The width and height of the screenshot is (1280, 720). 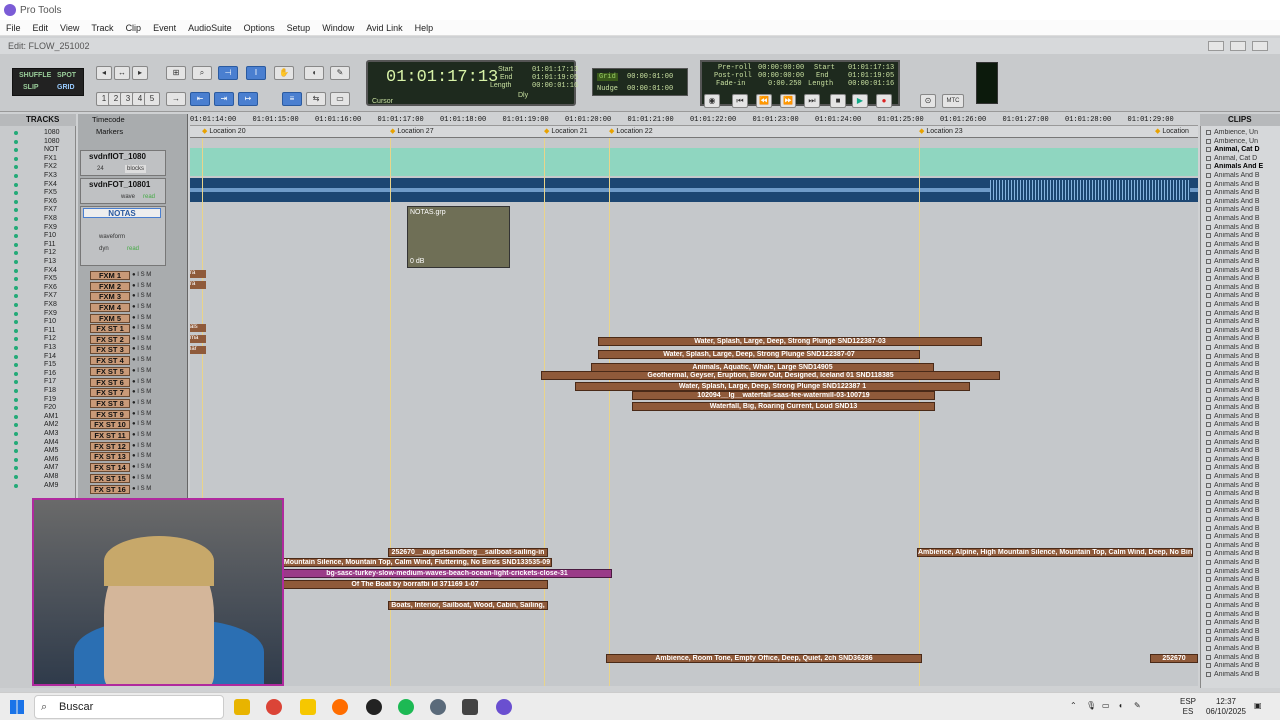 What do you see at coordinates (340, 99) in the screenshot?
I see `commands-focus-icon: ▭` at bounding box center [340, 99].